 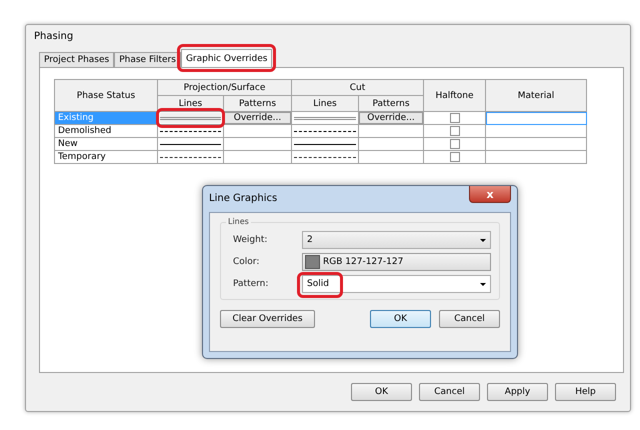 I want to click on pattern-dropdown: Solid, so click(x=396, y=284).